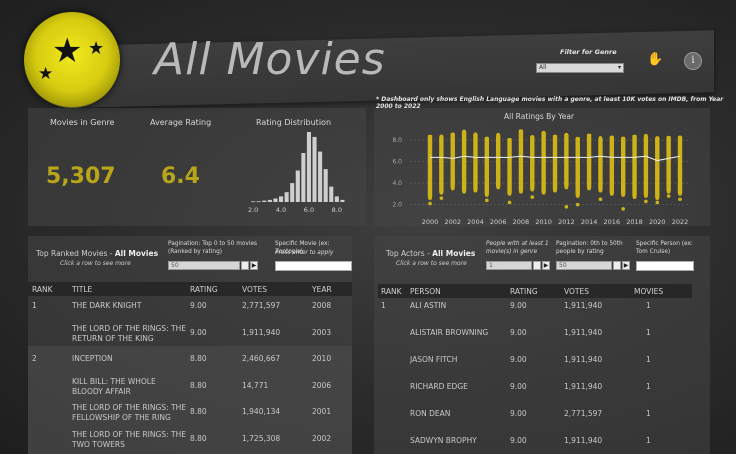  What do you see at coordinates (107, 305) in the screenshot?
I see `cell-title: THE DARK KNIGHT` at bounding box center [107, 305].